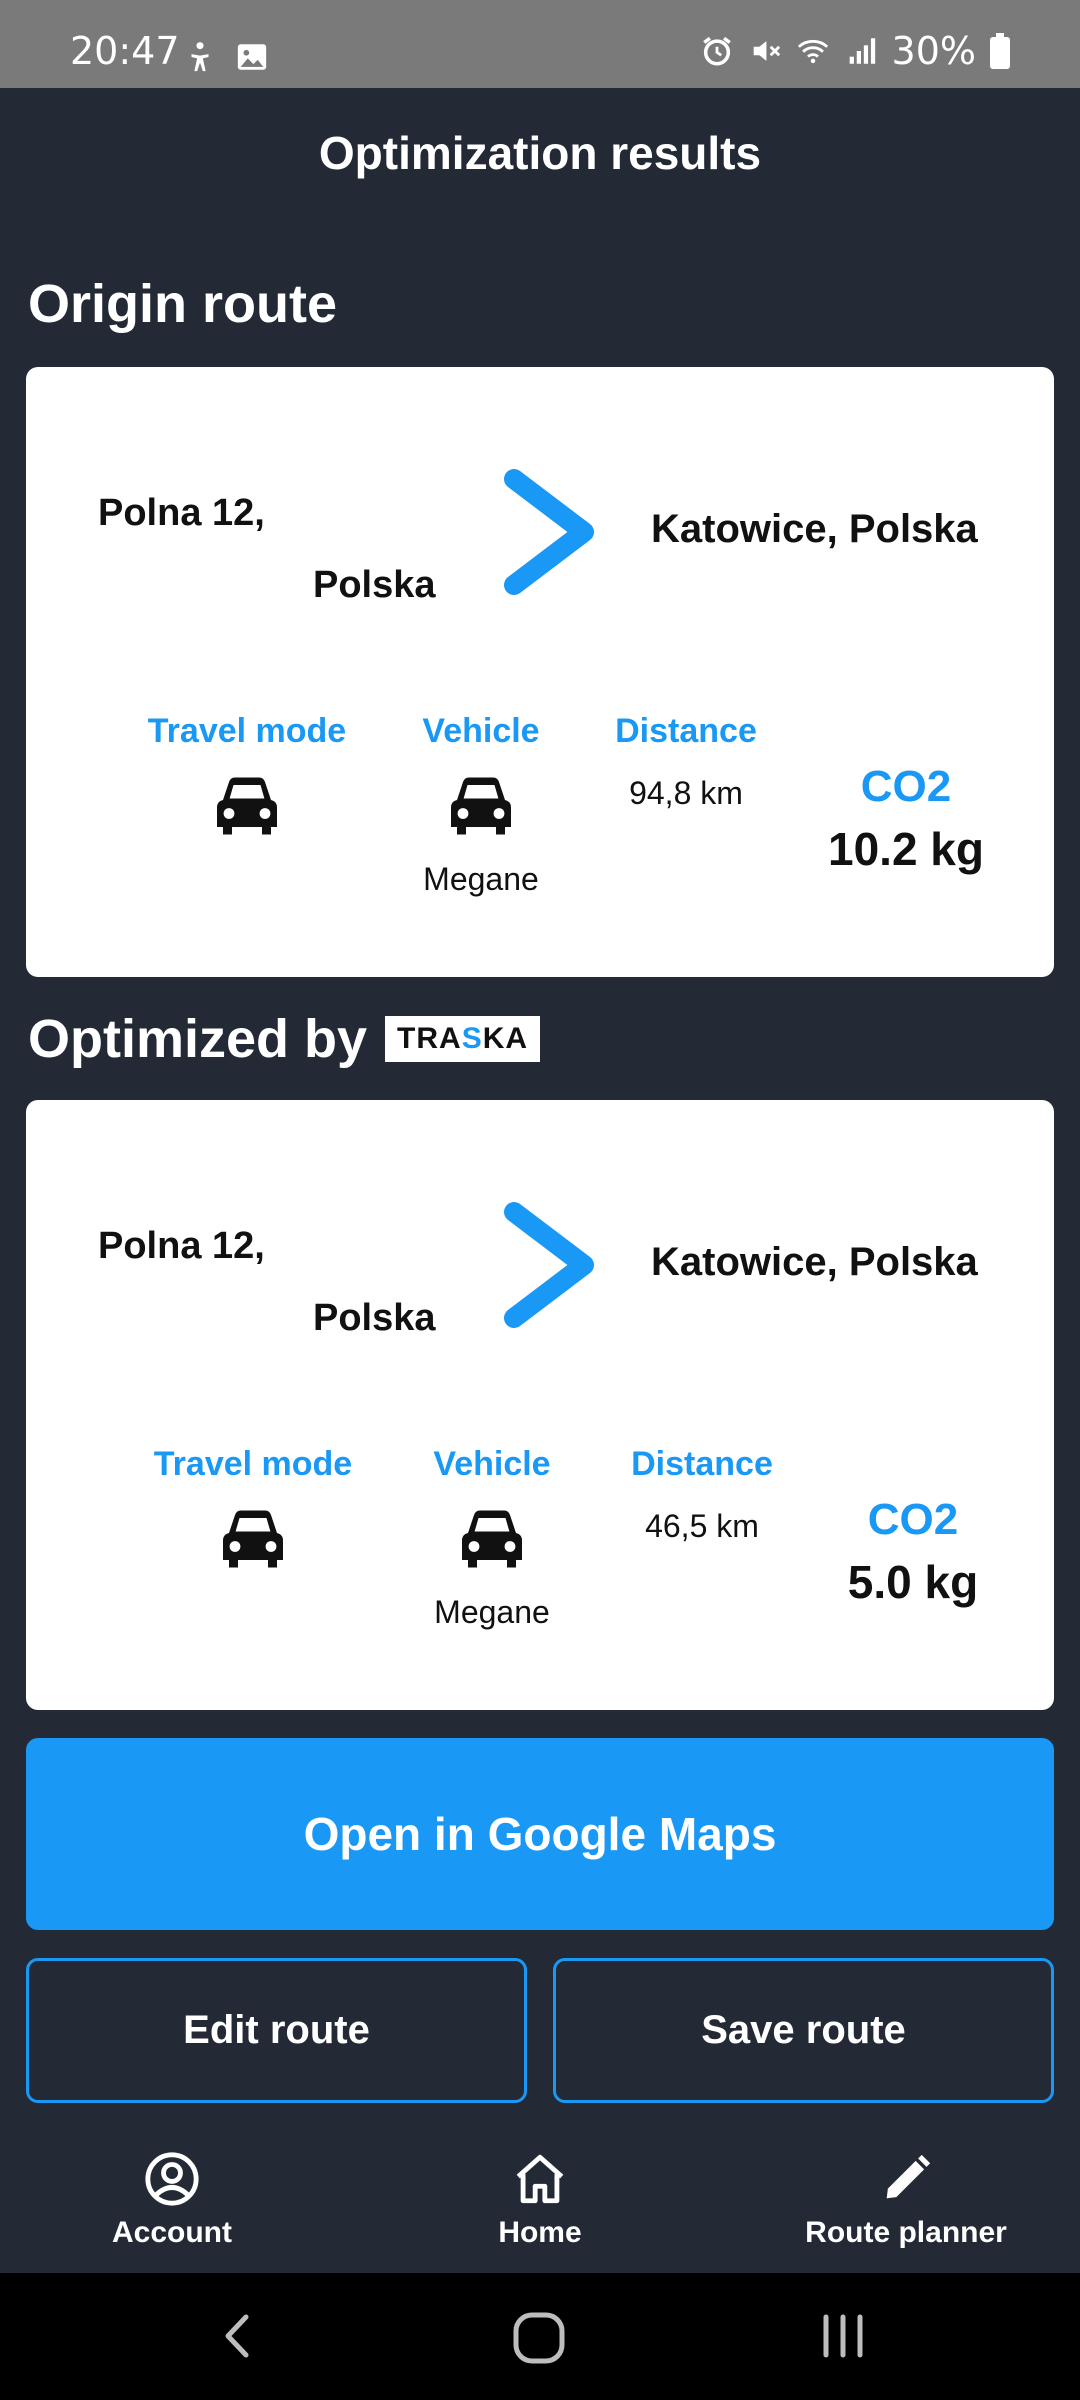  What do you see at coordinates (463, 1039) in the screenshot?
I see `traska-logo: TRA S KA` at bounding box center [463, 1039].